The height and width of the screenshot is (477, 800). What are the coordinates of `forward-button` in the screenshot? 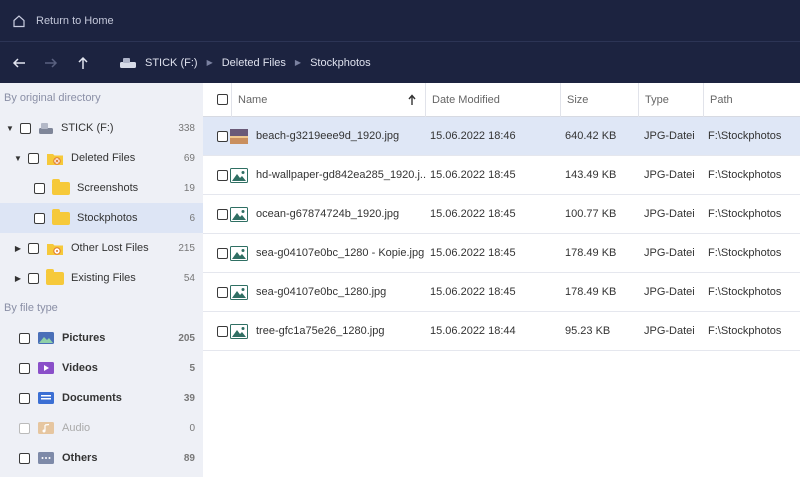 It's located at (51, 63).